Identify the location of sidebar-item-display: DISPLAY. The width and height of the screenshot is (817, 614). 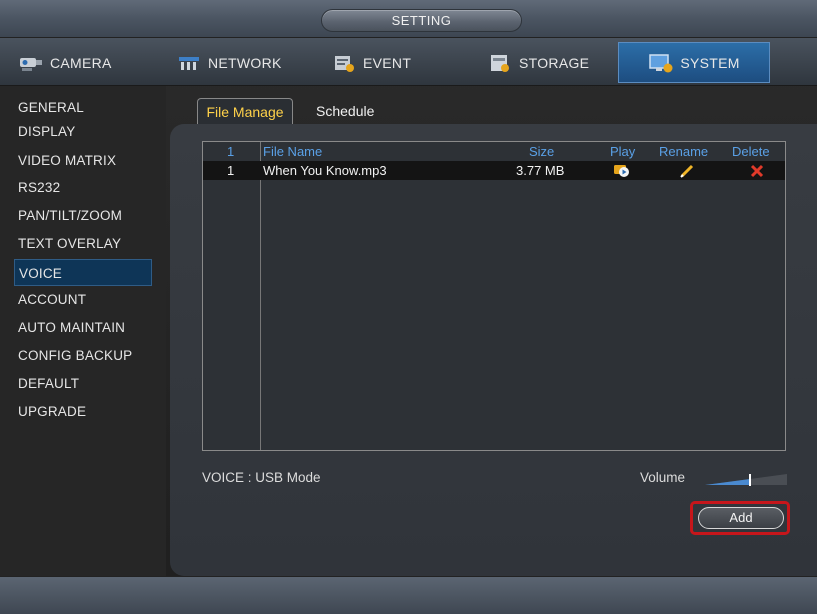
(83, 131).